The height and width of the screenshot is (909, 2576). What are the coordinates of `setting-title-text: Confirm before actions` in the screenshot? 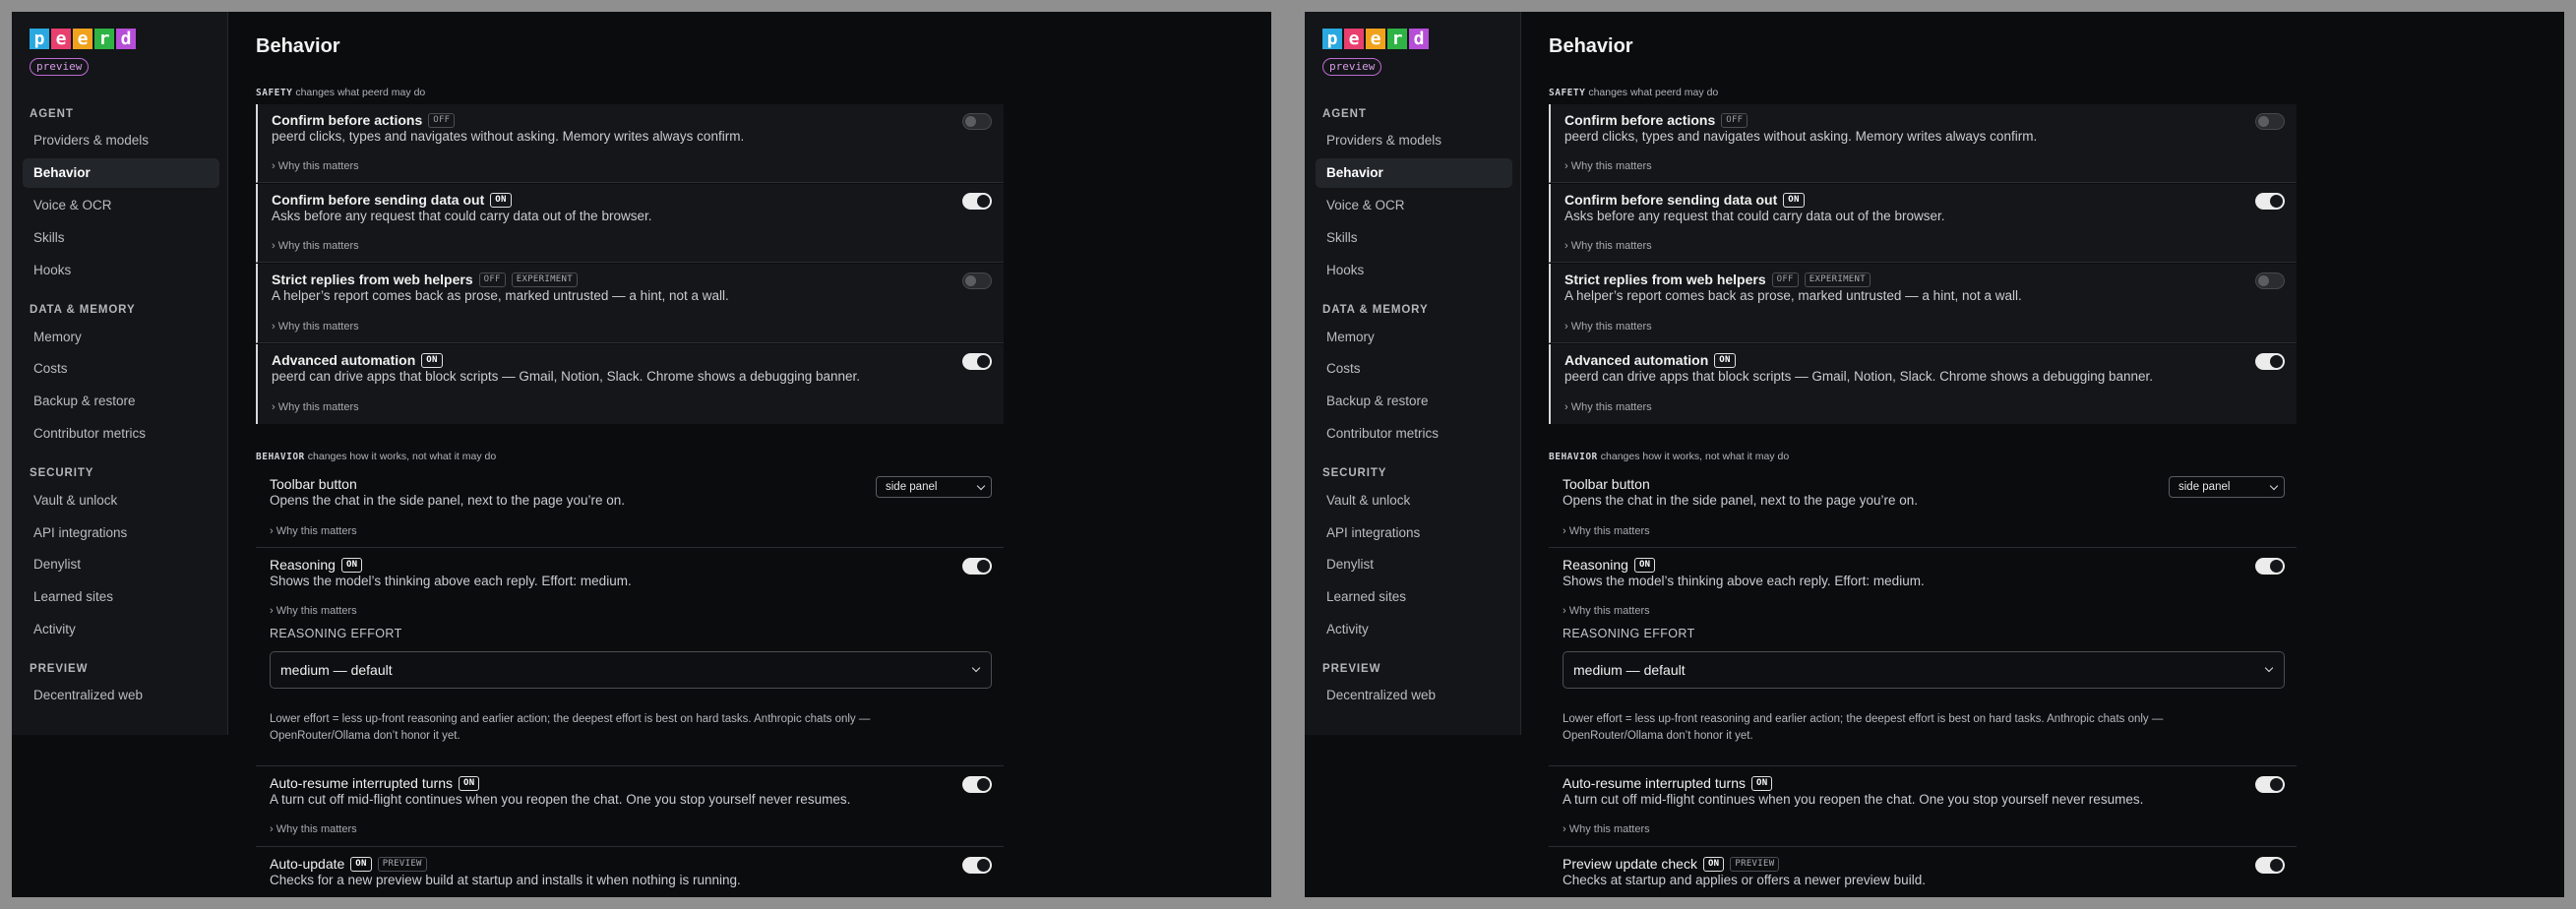 It's located at (347, 120).